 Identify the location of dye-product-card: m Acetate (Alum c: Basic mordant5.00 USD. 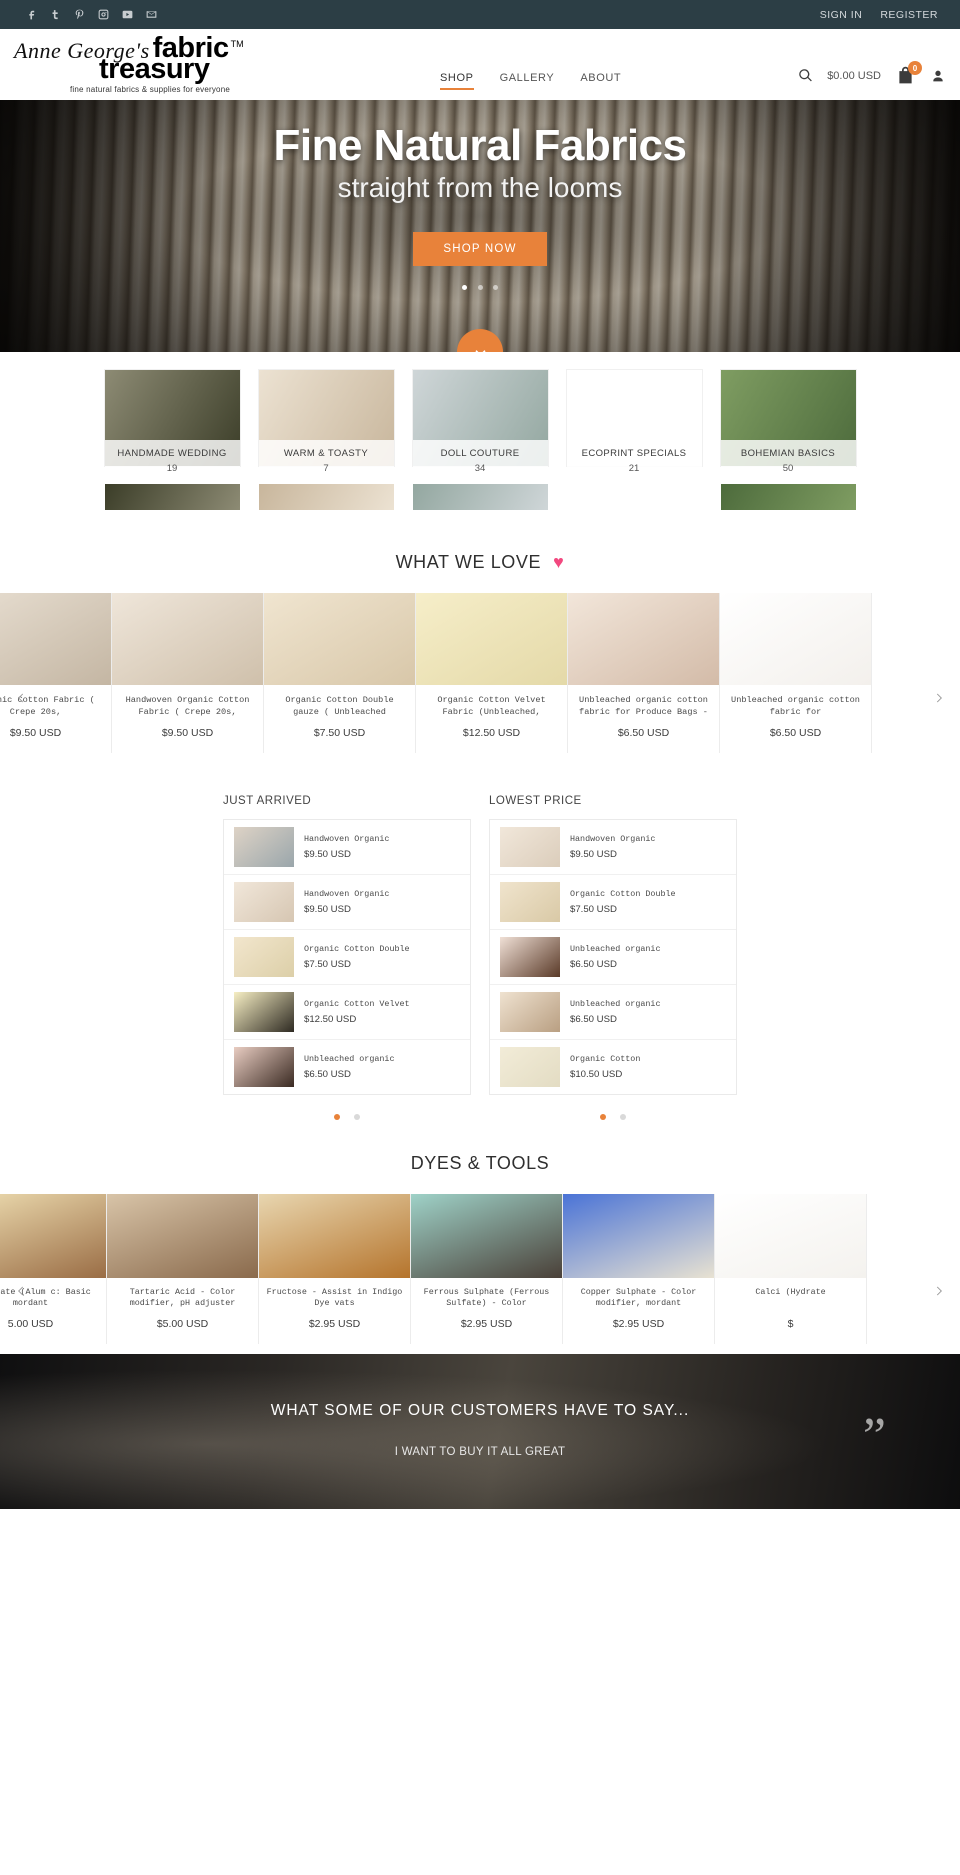
(53, 1269).